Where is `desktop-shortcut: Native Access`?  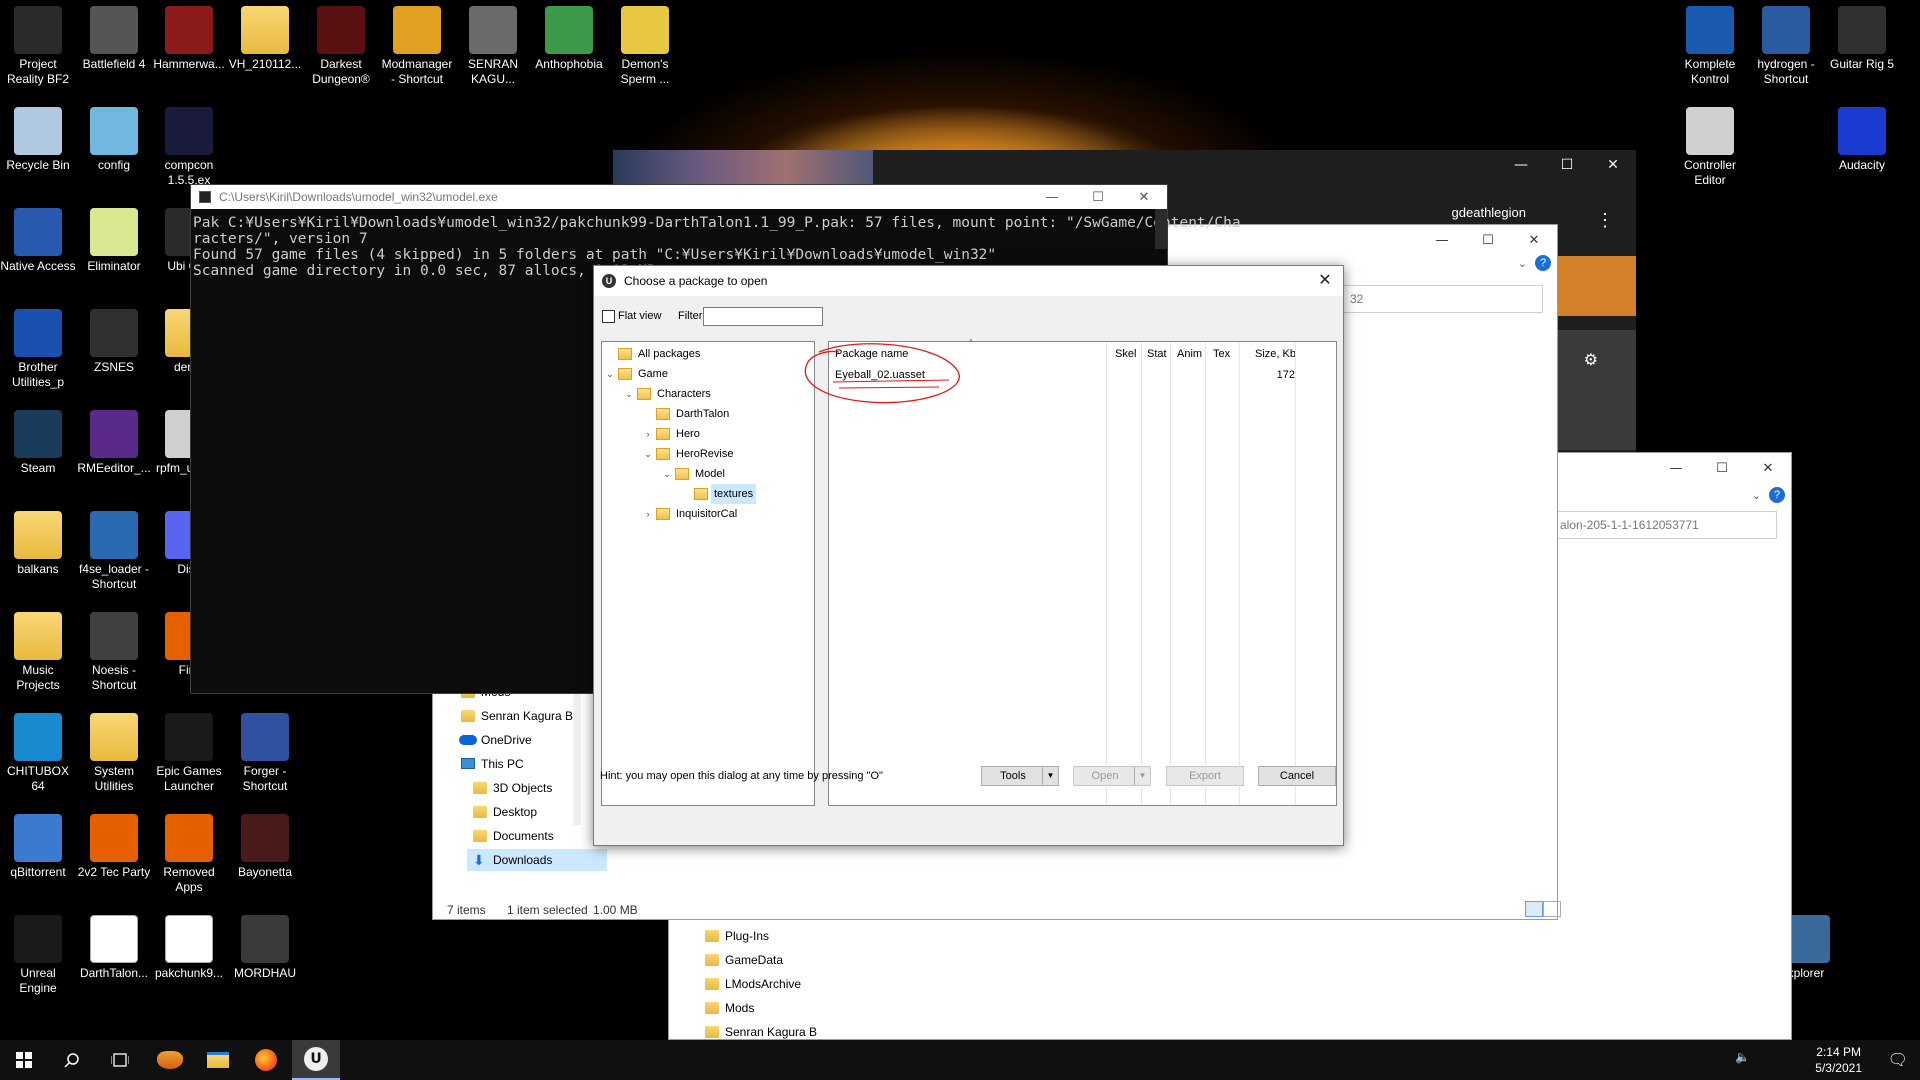
desktop-shortcut: Native Access is located at coordinates (38, 239).